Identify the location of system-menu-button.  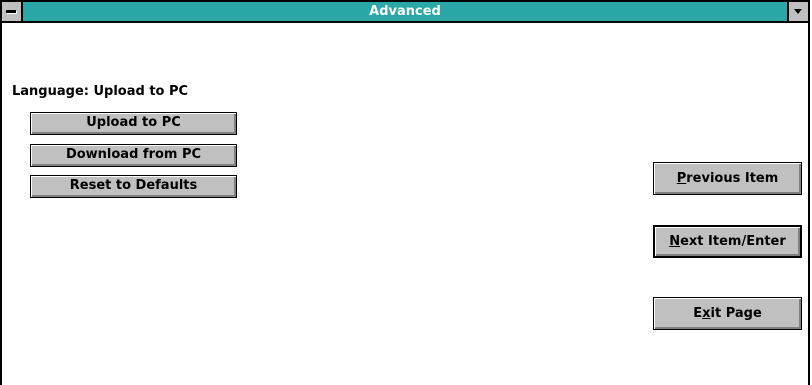
(12, 11).